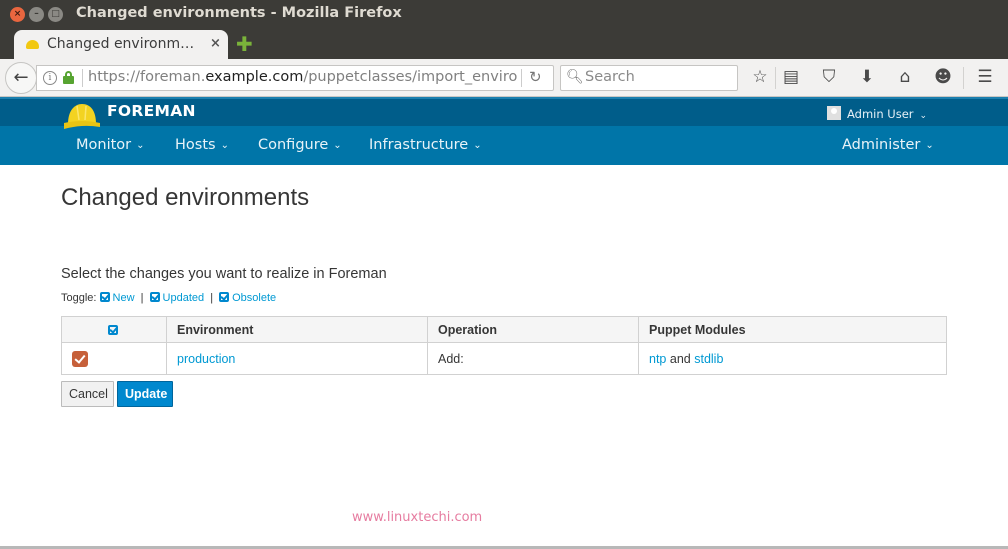 The image size is (1008, 549). Describe the element at coordinates (533, 329) in the screenshot. I see `header-operation: Operation` at that location.